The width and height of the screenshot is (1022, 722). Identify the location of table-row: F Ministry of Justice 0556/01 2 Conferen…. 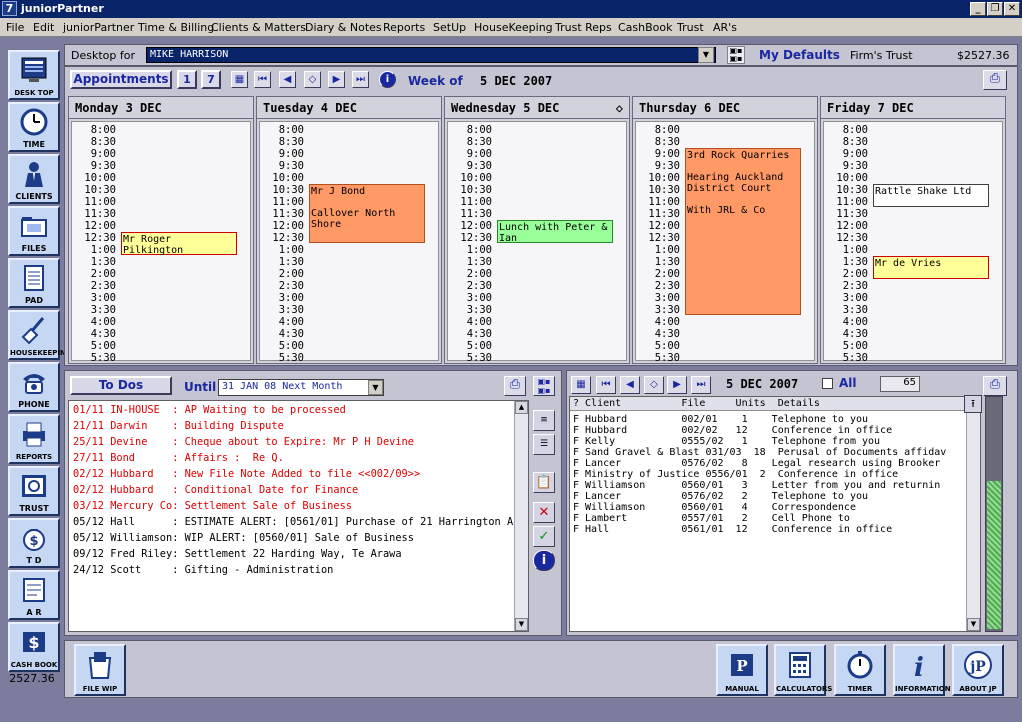
(768, 474).